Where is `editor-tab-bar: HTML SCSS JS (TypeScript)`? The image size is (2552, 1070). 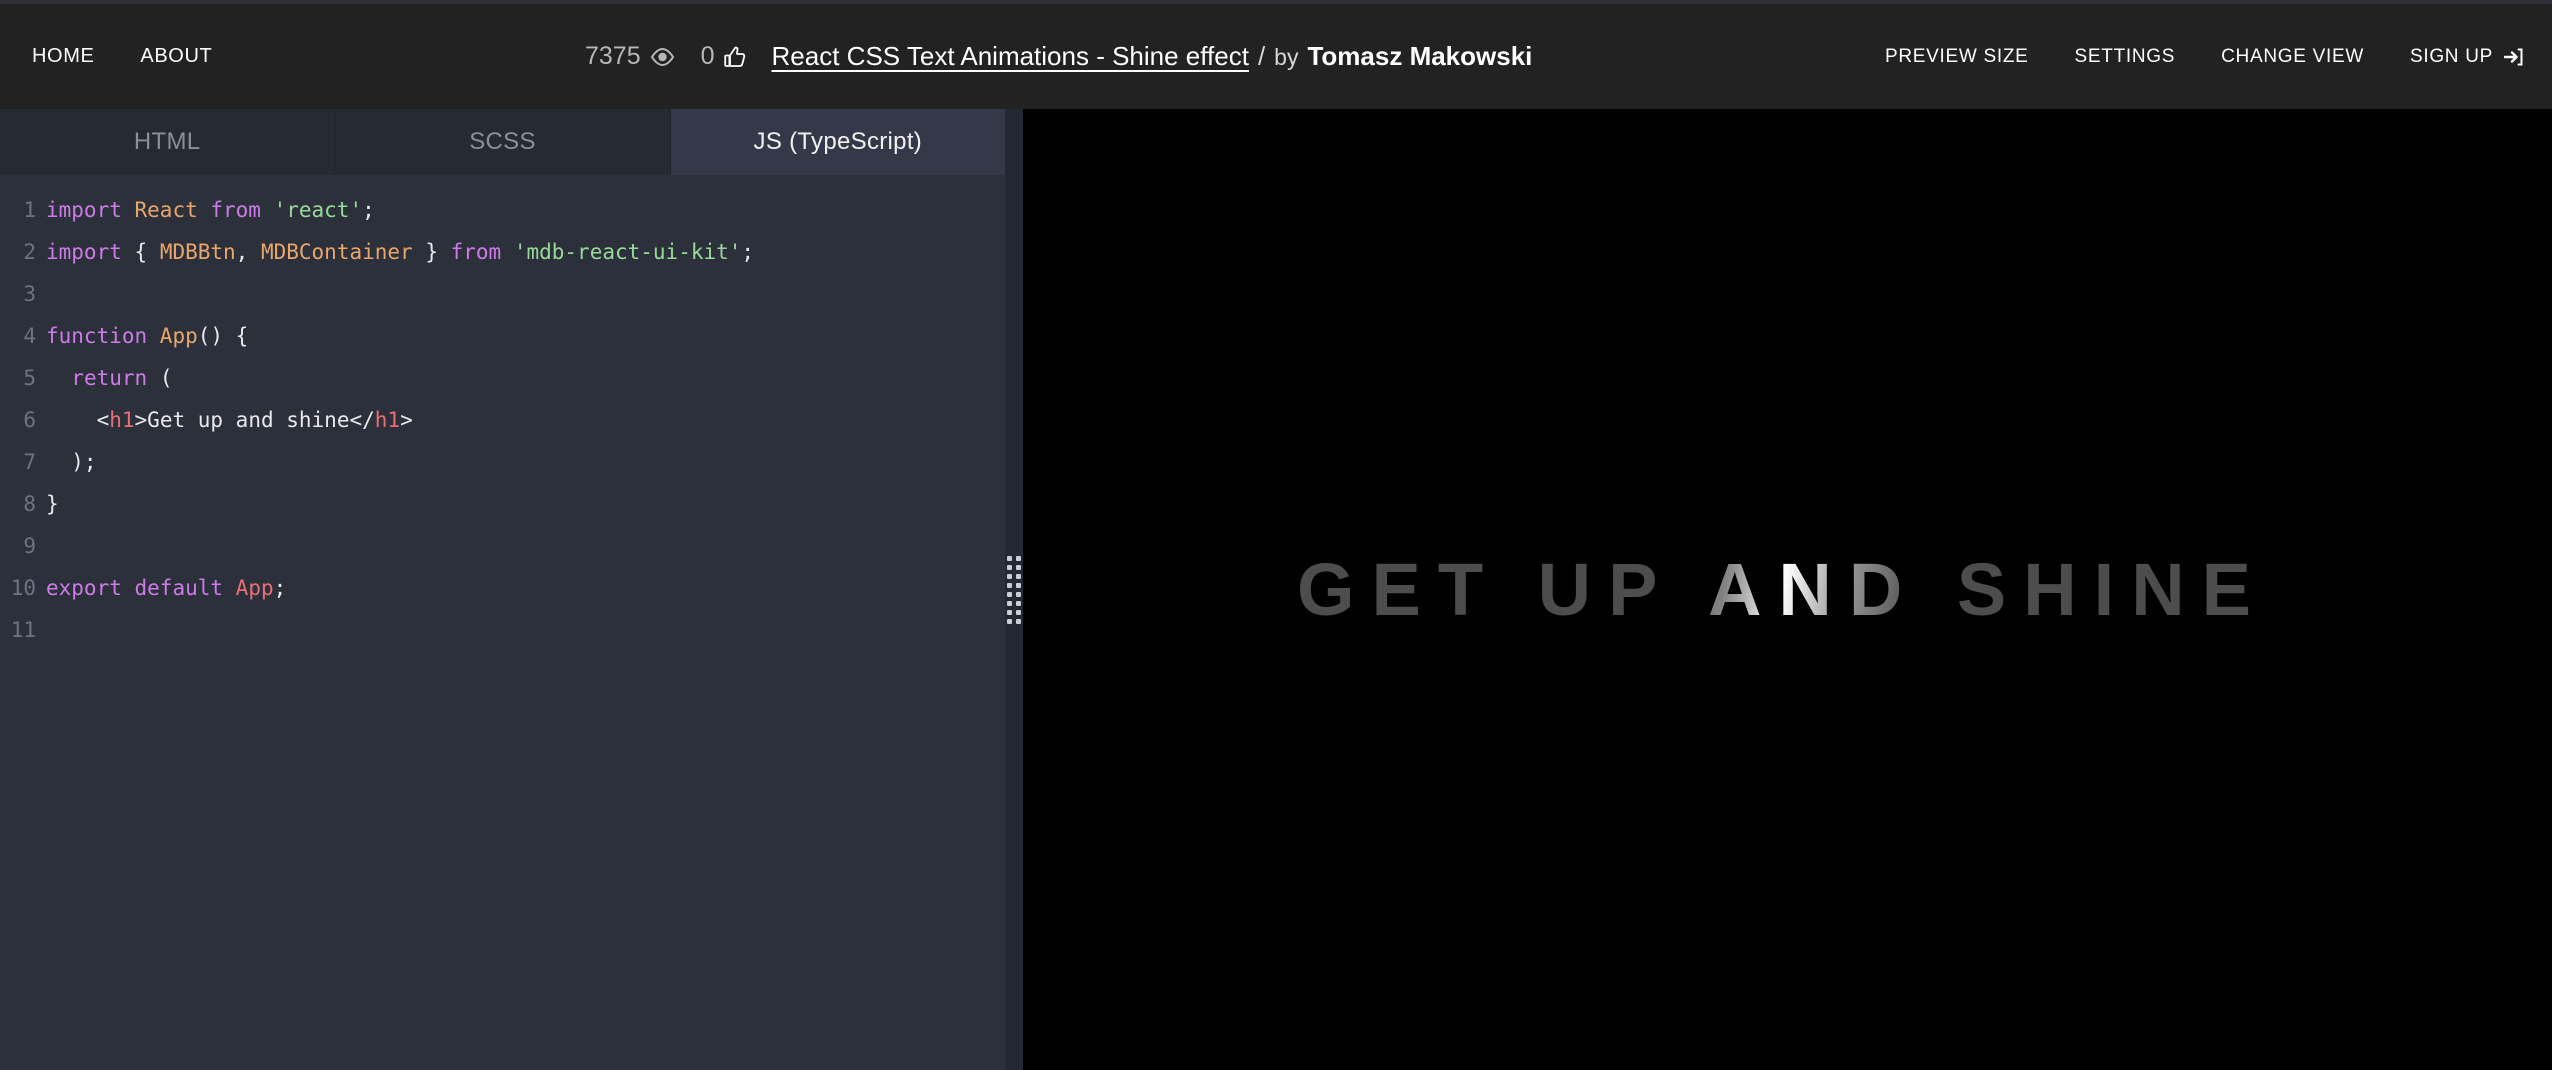 editor-tab-bar: HTML SCSS JS (TypeScript) is located at coordinates (502, 142).